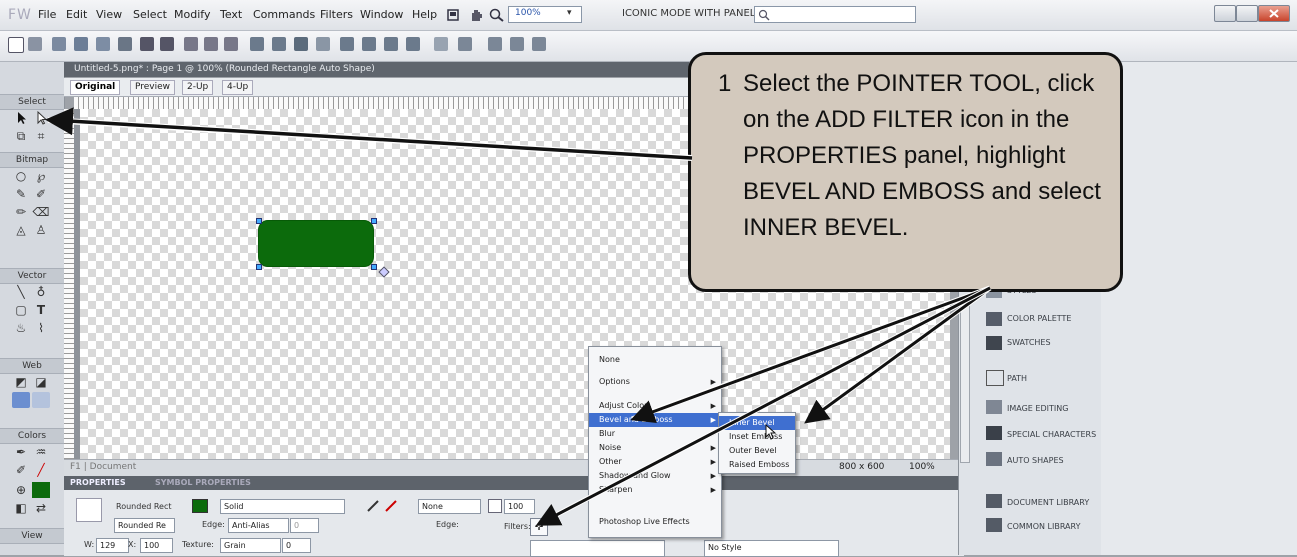  Describe the element at coordinates (898, 355) in the screenshot. I see `arrow-to-inner-bevel` at that location.